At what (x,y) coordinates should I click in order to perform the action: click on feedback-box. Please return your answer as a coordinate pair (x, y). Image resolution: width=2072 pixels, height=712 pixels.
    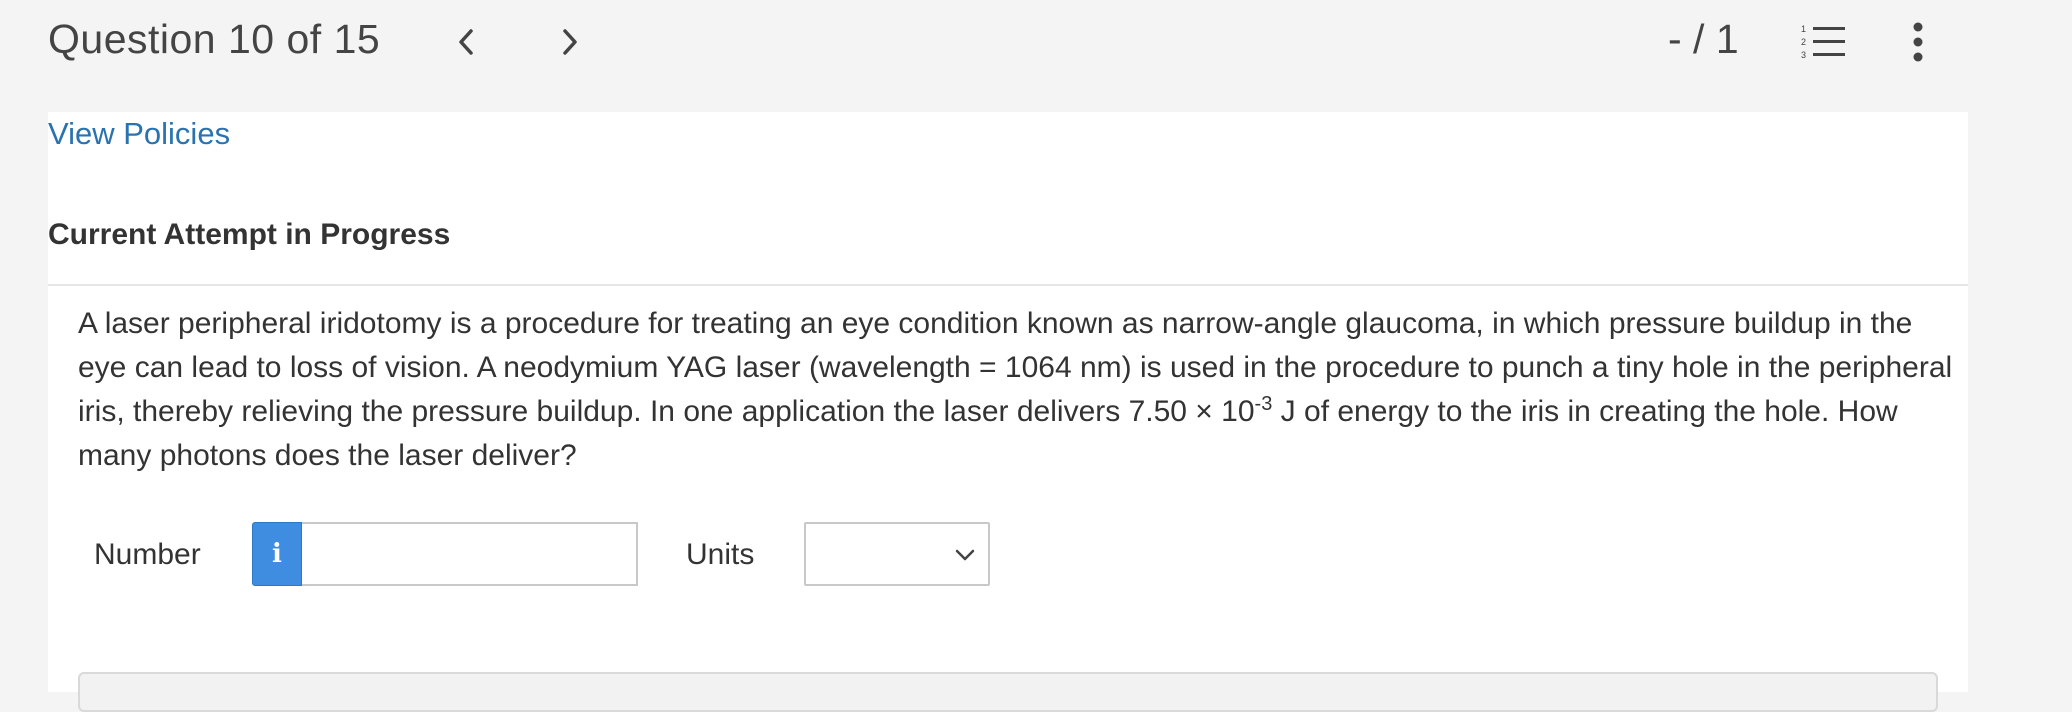
    Looking at the image, I should click on (1008, 692).